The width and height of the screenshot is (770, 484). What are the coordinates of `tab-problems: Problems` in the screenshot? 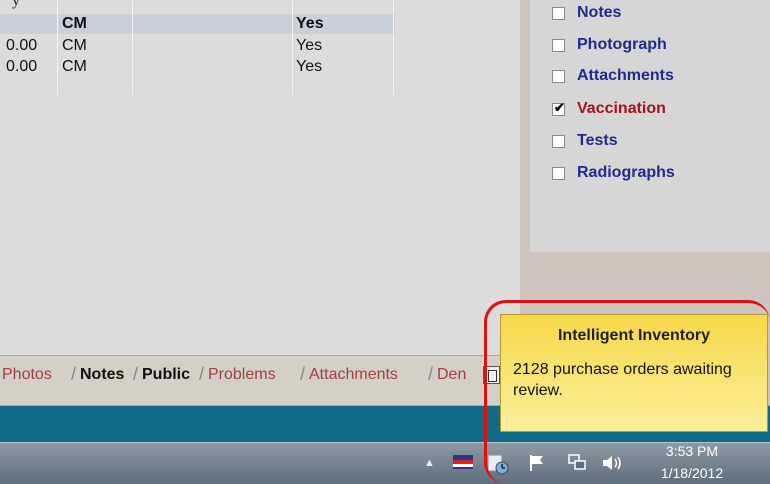 It's located at (242, 375).